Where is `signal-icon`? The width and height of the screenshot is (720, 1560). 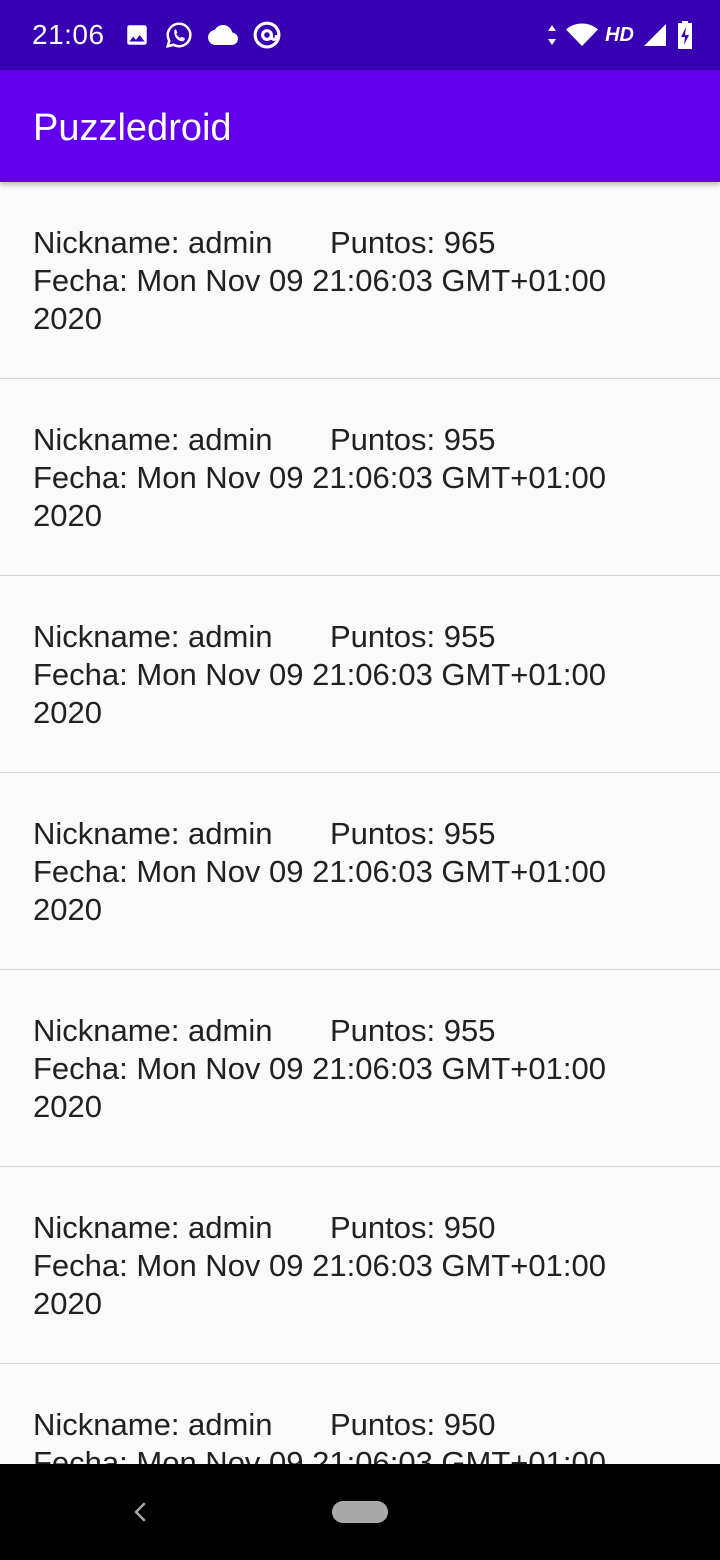
signal-icon is located at coordinates (655, 35).